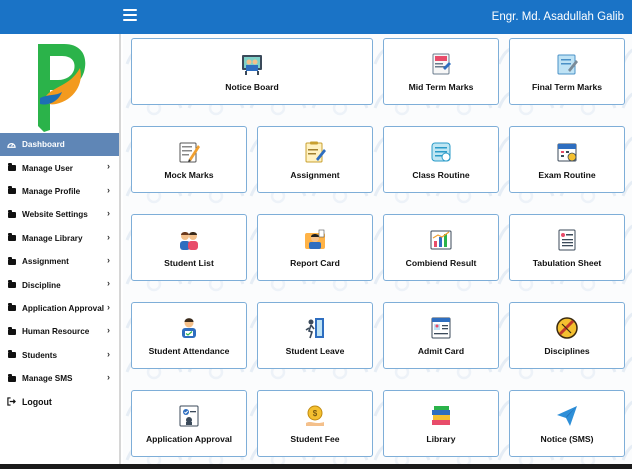  I want to click on tile-final-term-marks: Final Term Marks, so click(567, 71).